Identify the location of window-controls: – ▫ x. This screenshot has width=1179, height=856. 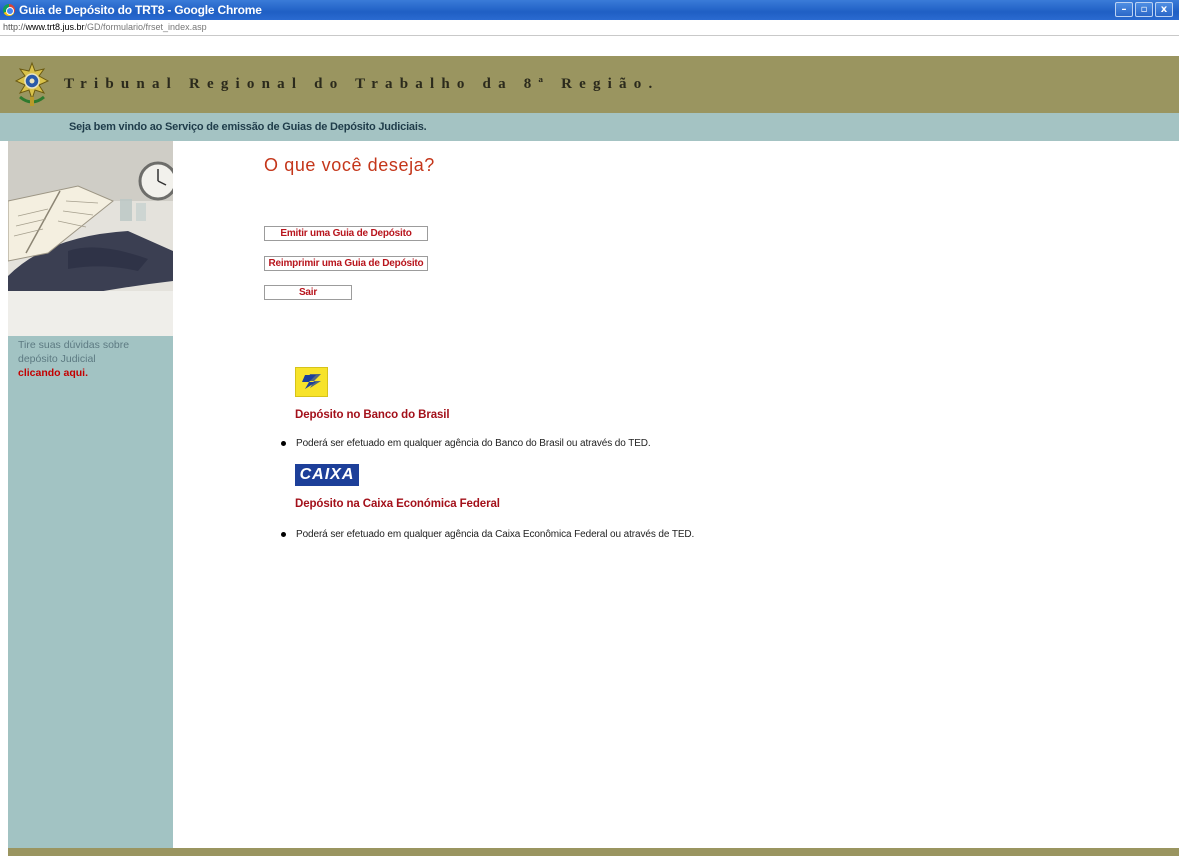
(1144, 9).